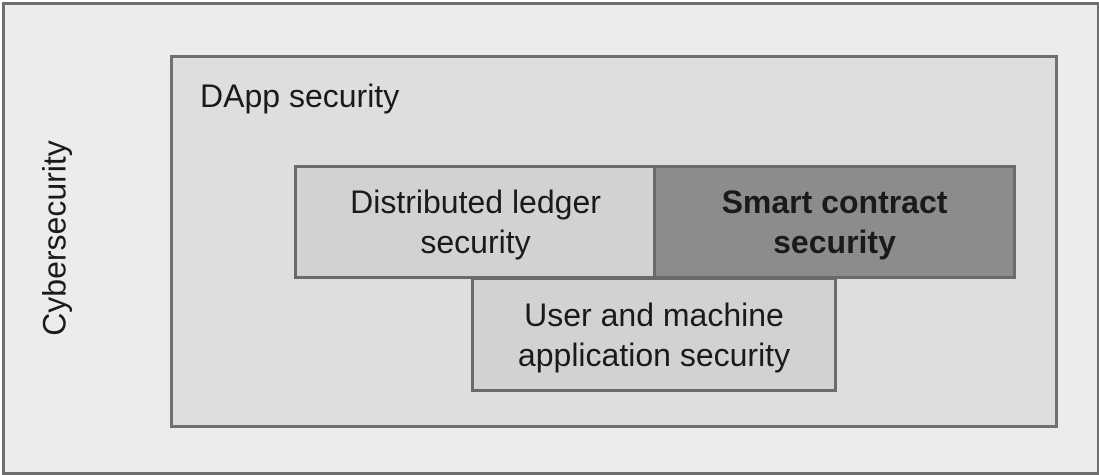 This screenshot has height=475, width=1099. I want to click on smart-contract-security-box: Smart contract security, so click(834, 222).